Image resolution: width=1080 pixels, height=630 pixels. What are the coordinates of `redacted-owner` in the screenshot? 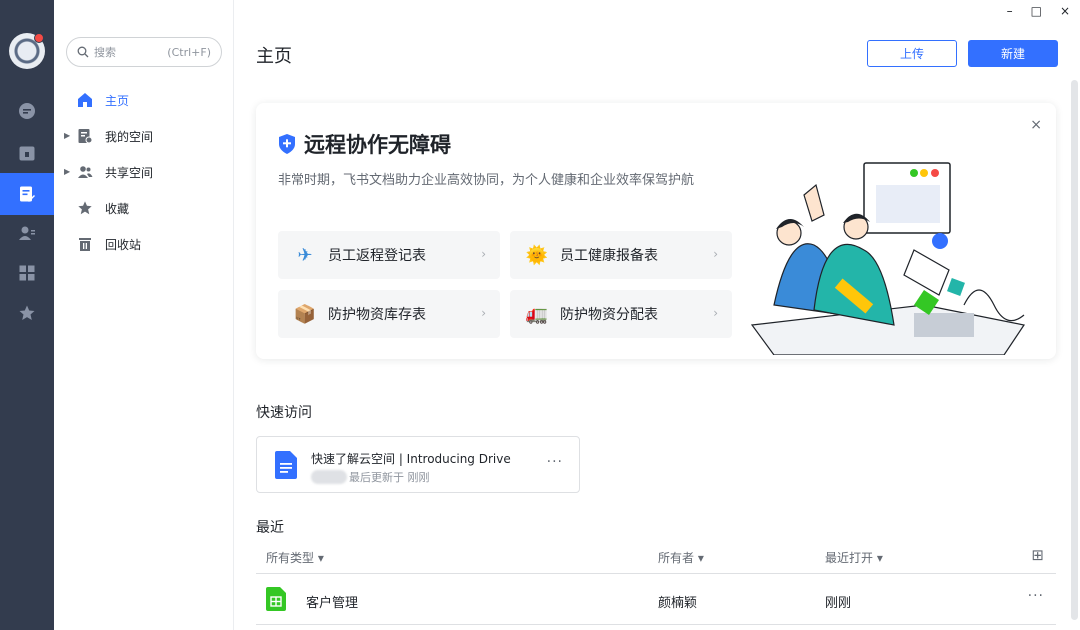 It's located at (329, 477).